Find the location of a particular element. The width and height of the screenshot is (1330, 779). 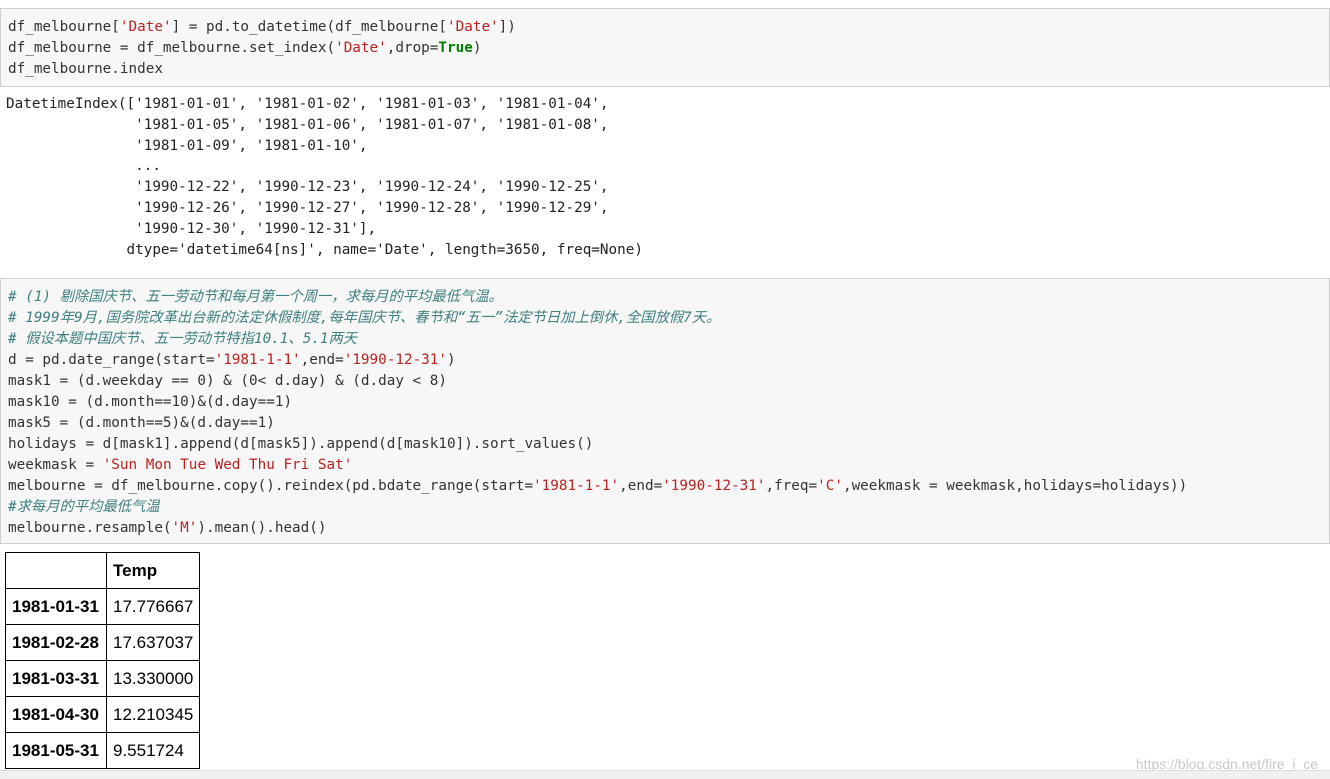

table-row: 1981-02-28 17.637037 is located at coordinates (103, 642).